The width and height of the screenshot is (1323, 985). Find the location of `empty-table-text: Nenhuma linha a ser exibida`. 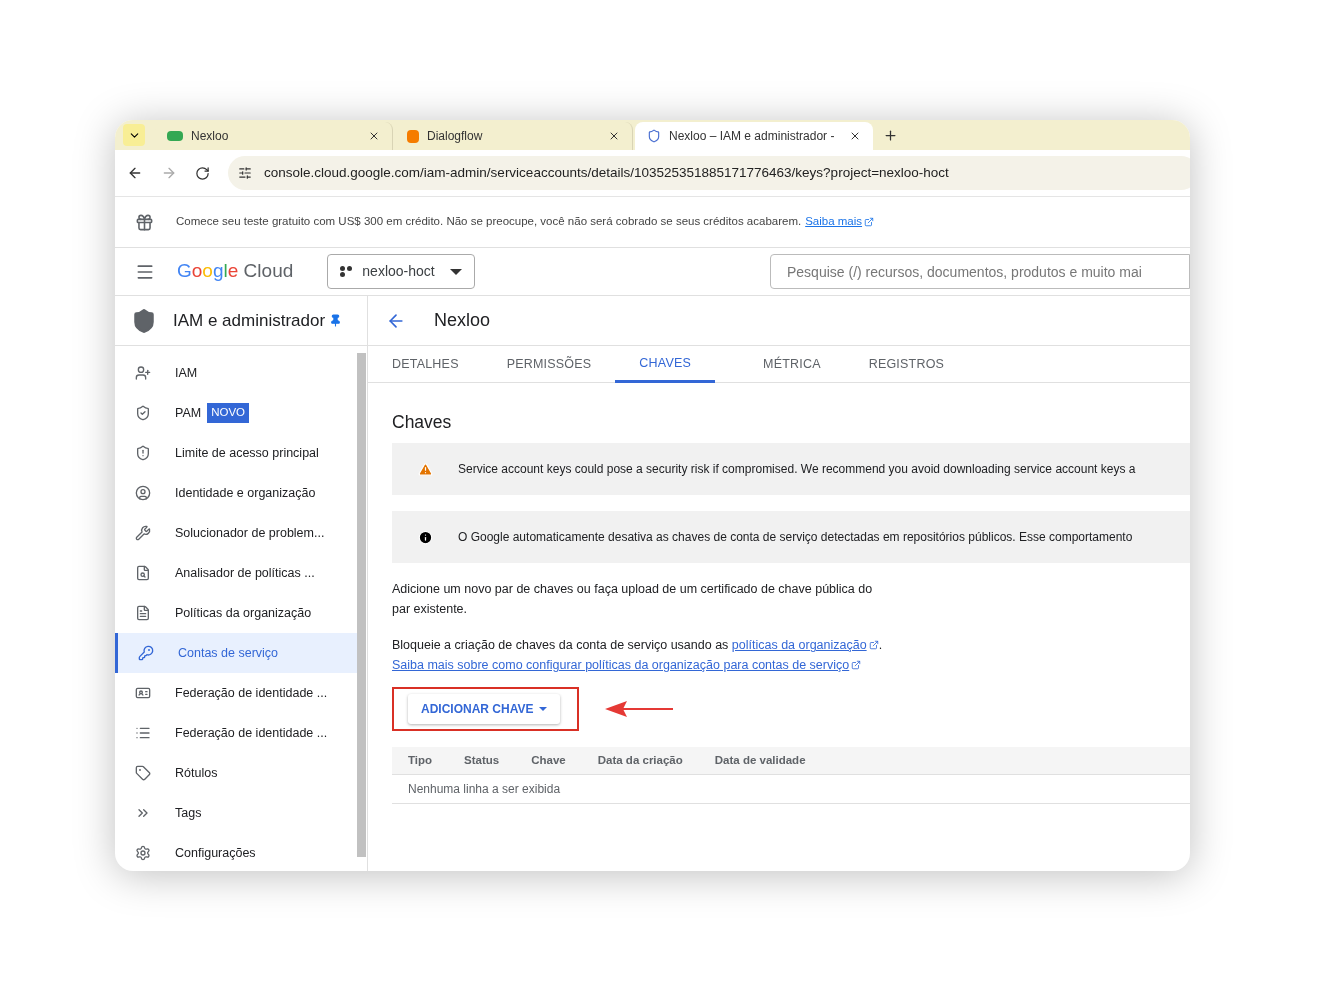

empty-table-text: Nenhuma linha a ser exibida is located at coordinates (484, 790).